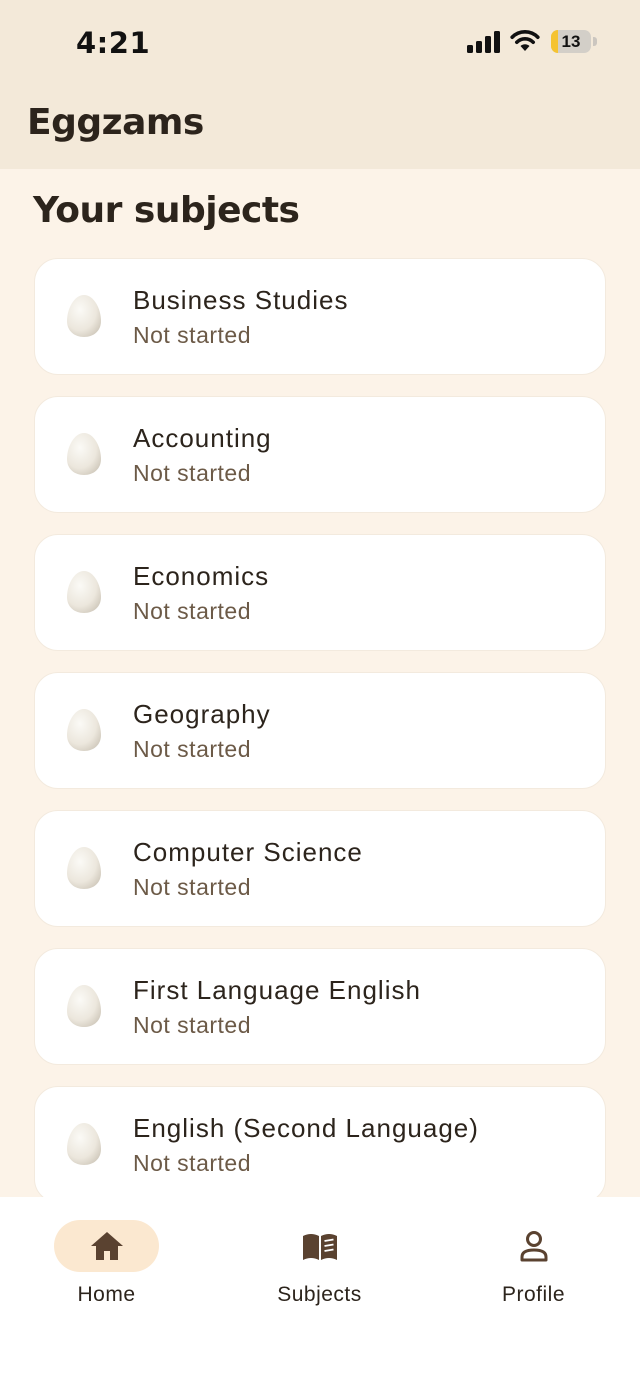 The height and width of the screenshot is (1385, 640). Describe the element at coordinates (320, 454) in the screenshot. I see `subject-card: Accounting Not started` at that location.